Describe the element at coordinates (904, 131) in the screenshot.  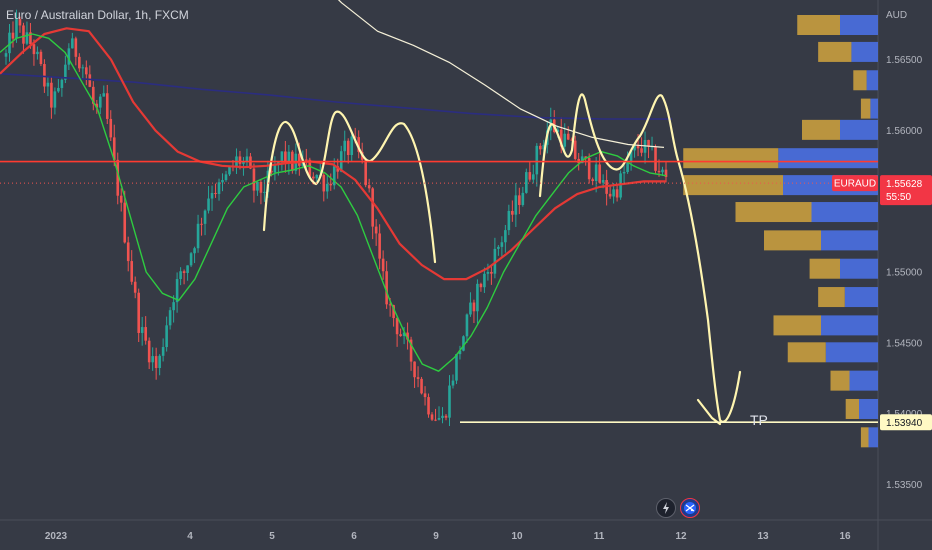
I see `price-tick-label: 1.56000` at that location.